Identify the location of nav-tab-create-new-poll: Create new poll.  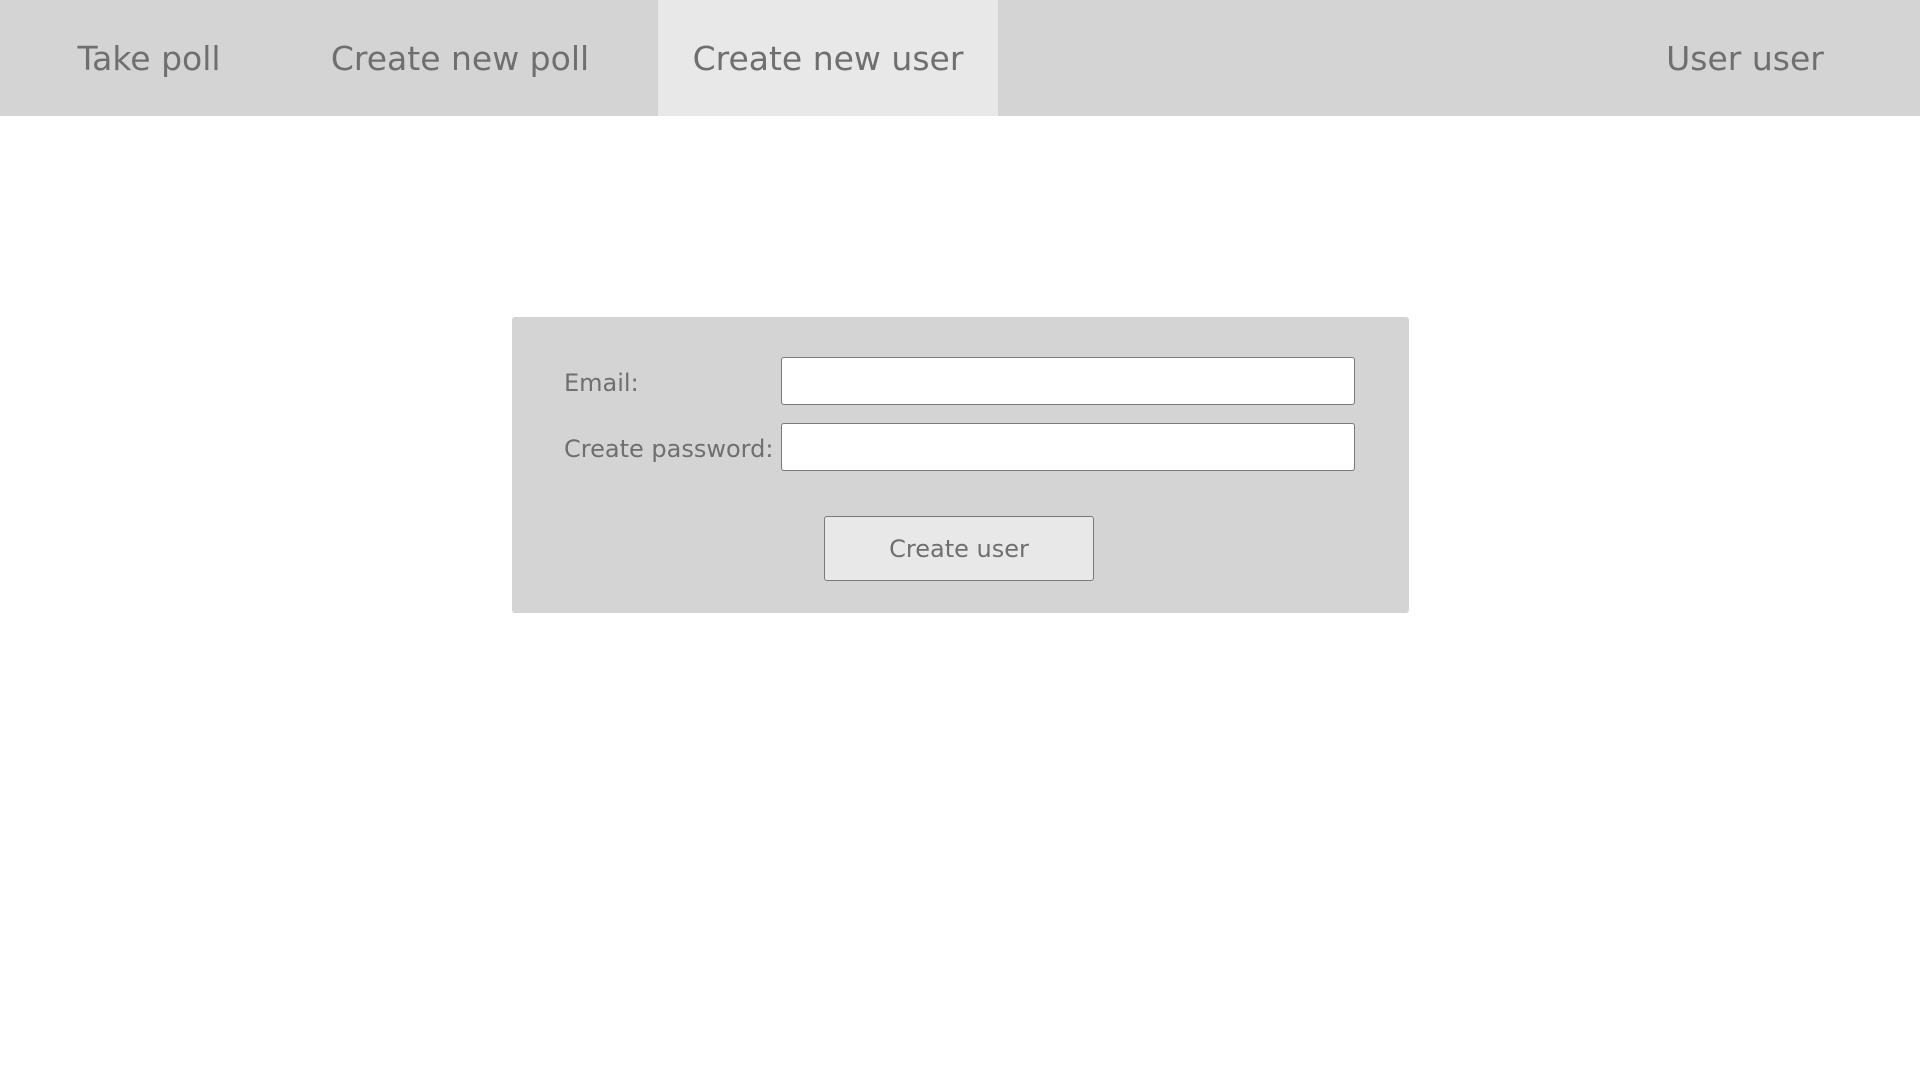
(460, 58).